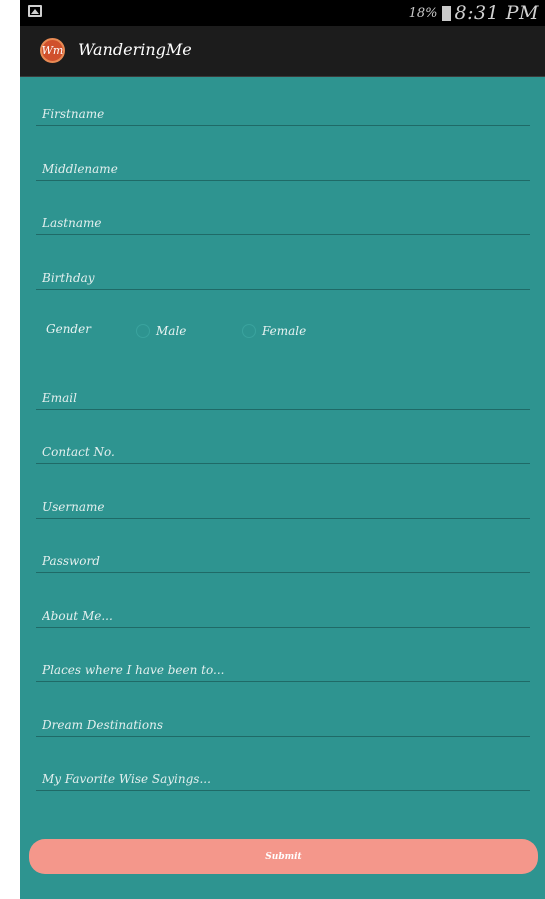  I want to click on app-title: WanderingMe, so click(135, 49).